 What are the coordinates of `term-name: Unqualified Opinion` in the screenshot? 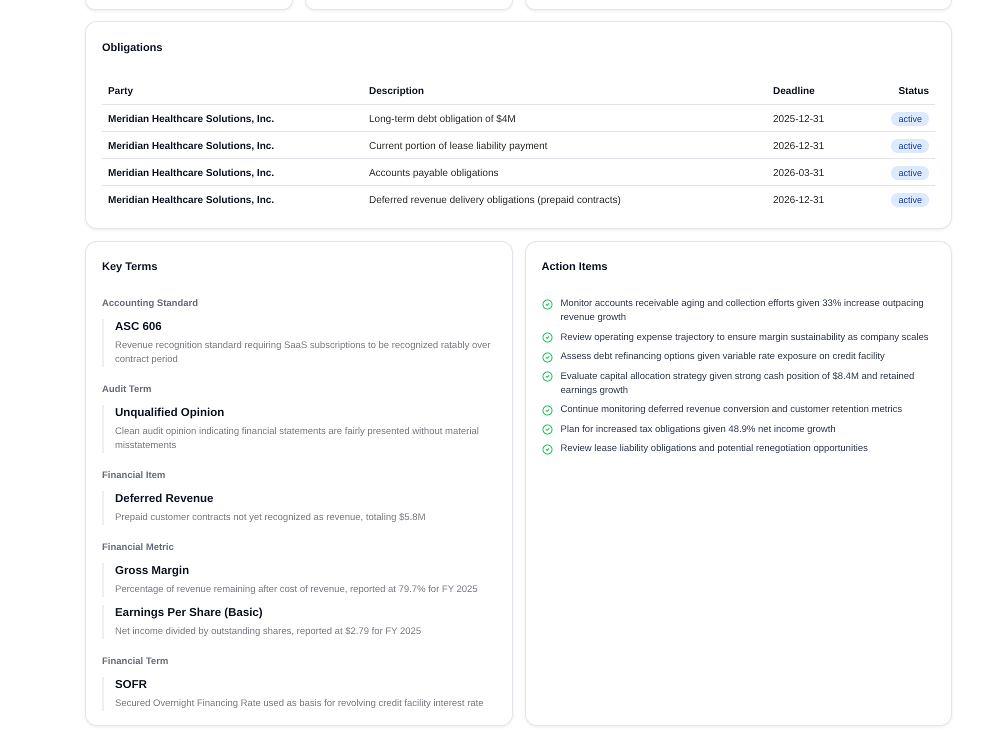 It's located at (170, 413).